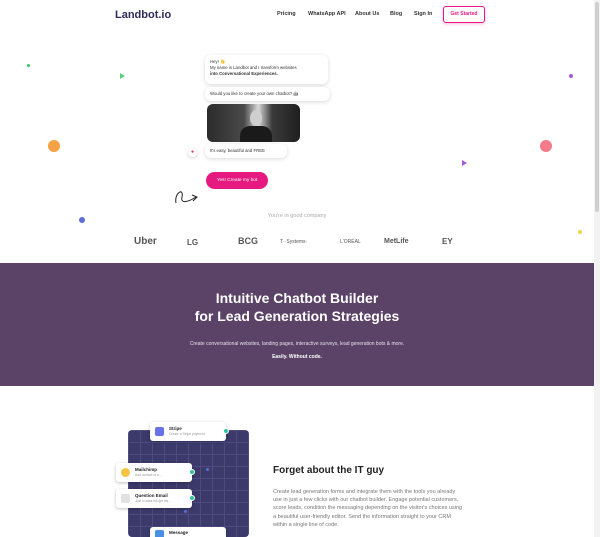  I want to click on band-easily: Easily. Without code., so click(297, 357).